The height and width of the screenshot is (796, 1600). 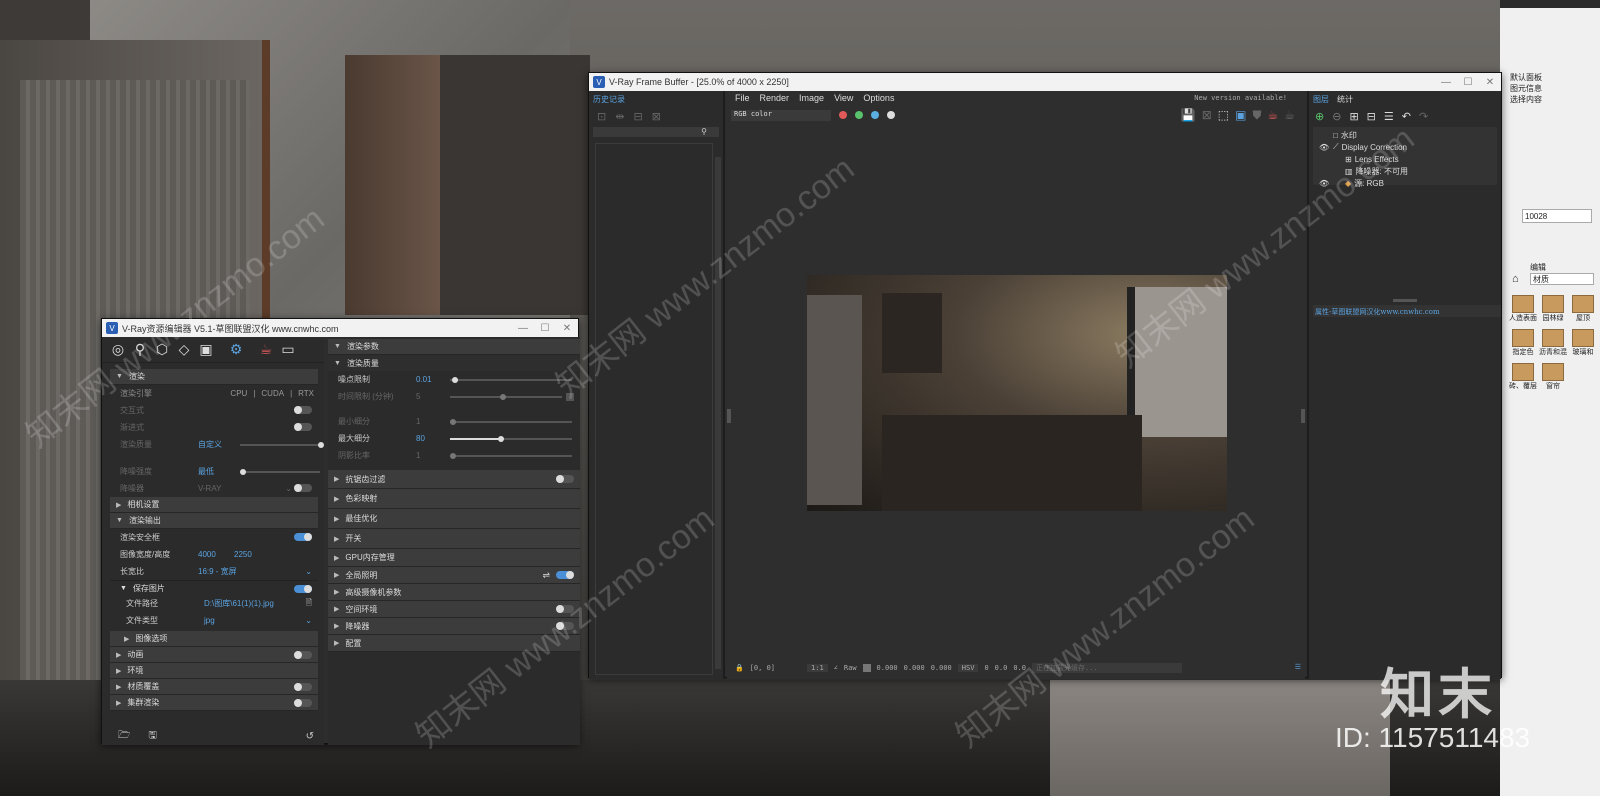 What do you see at coordinates (729, 416) in the screenshot?
I see `left-panel-handle` at bounding box center [729, 416].